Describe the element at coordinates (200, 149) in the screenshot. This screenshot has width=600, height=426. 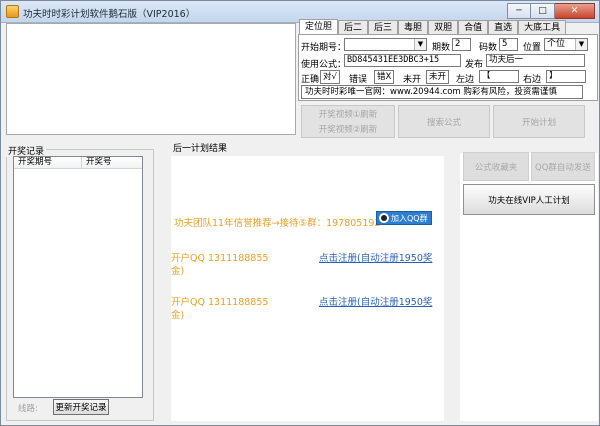
I see `result-title: 后一计划结果` at that location.